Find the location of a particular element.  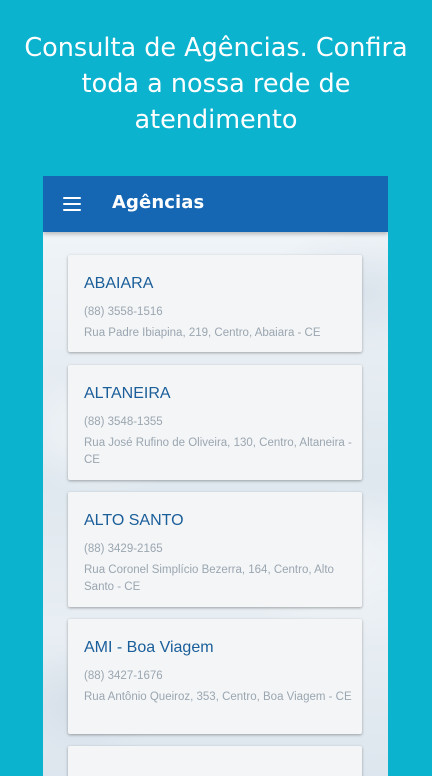

agency-phone: (88) 3427-1676 is located at coordinates (123, 676).